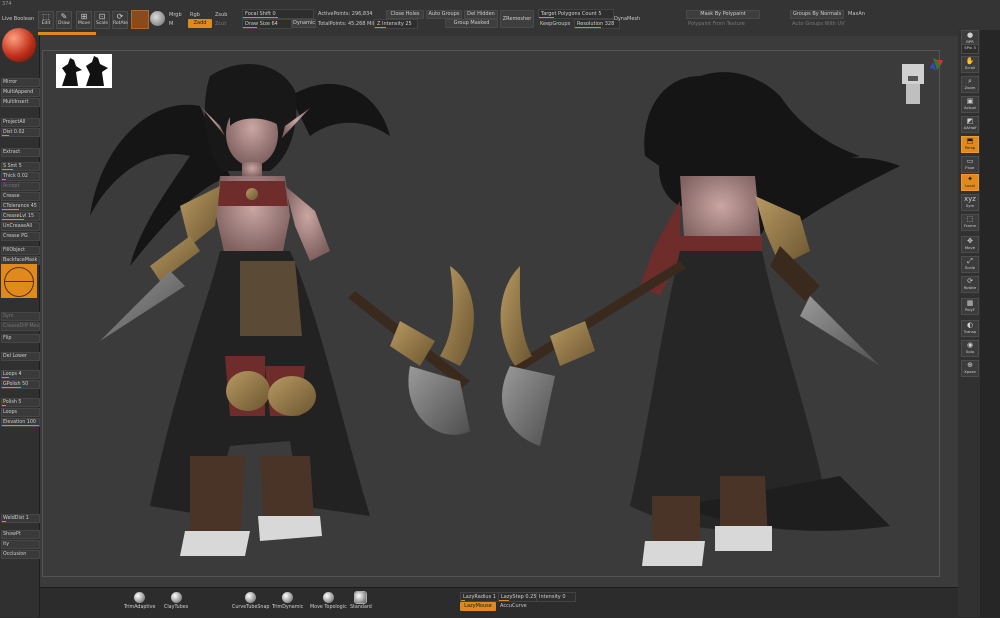 The height and width of the screenshot is (618, 1000). I want to click on view-button-actual: ▣ Actual, so click(970, 104).